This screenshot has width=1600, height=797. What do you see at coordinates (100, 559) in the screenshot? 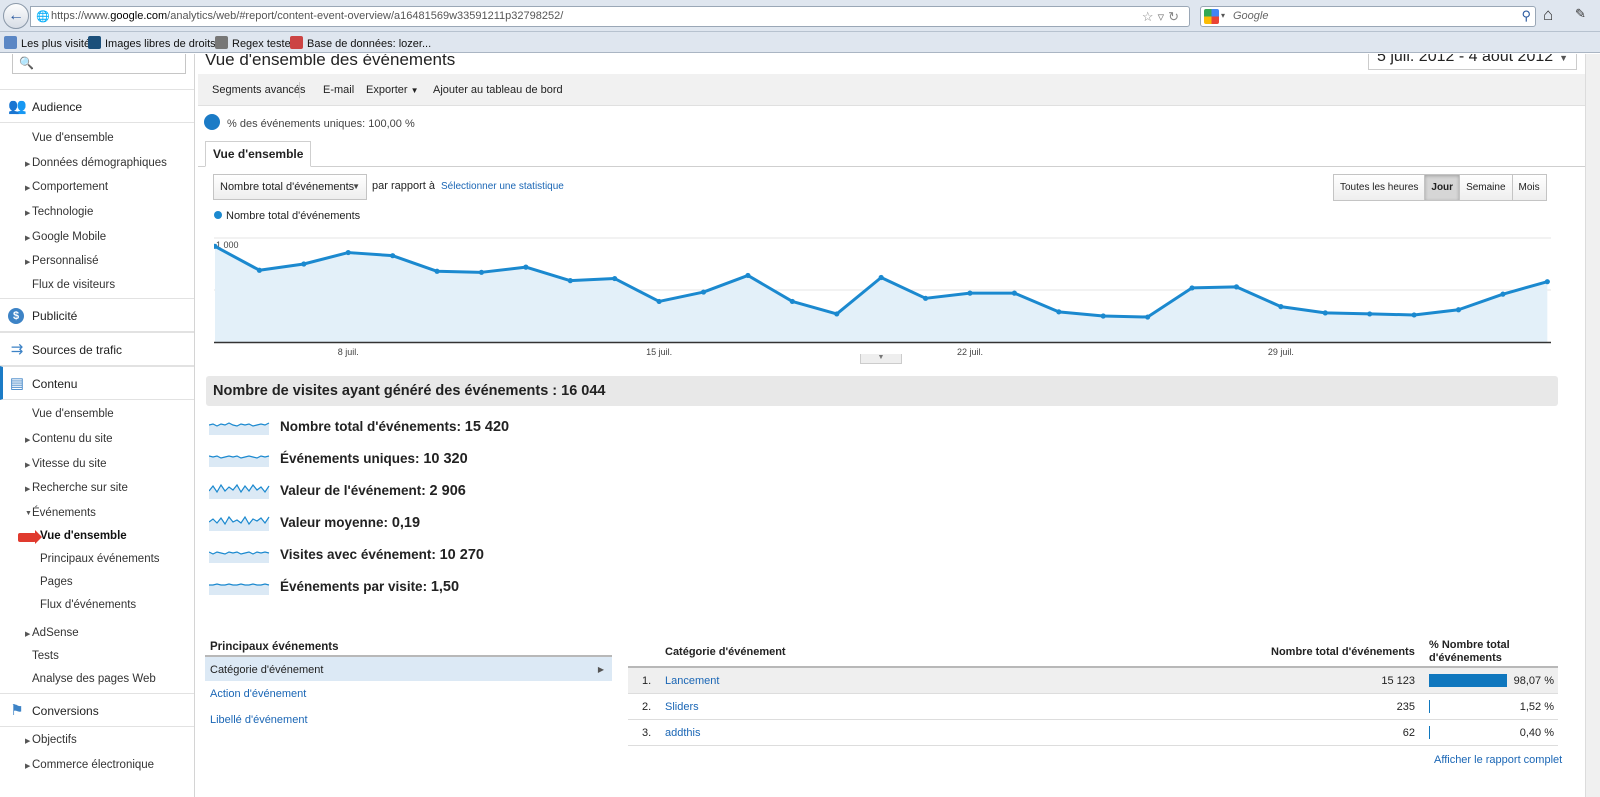
I see `sidebar-item-top-events: Principaux événements` at bounding box center [100, 559].